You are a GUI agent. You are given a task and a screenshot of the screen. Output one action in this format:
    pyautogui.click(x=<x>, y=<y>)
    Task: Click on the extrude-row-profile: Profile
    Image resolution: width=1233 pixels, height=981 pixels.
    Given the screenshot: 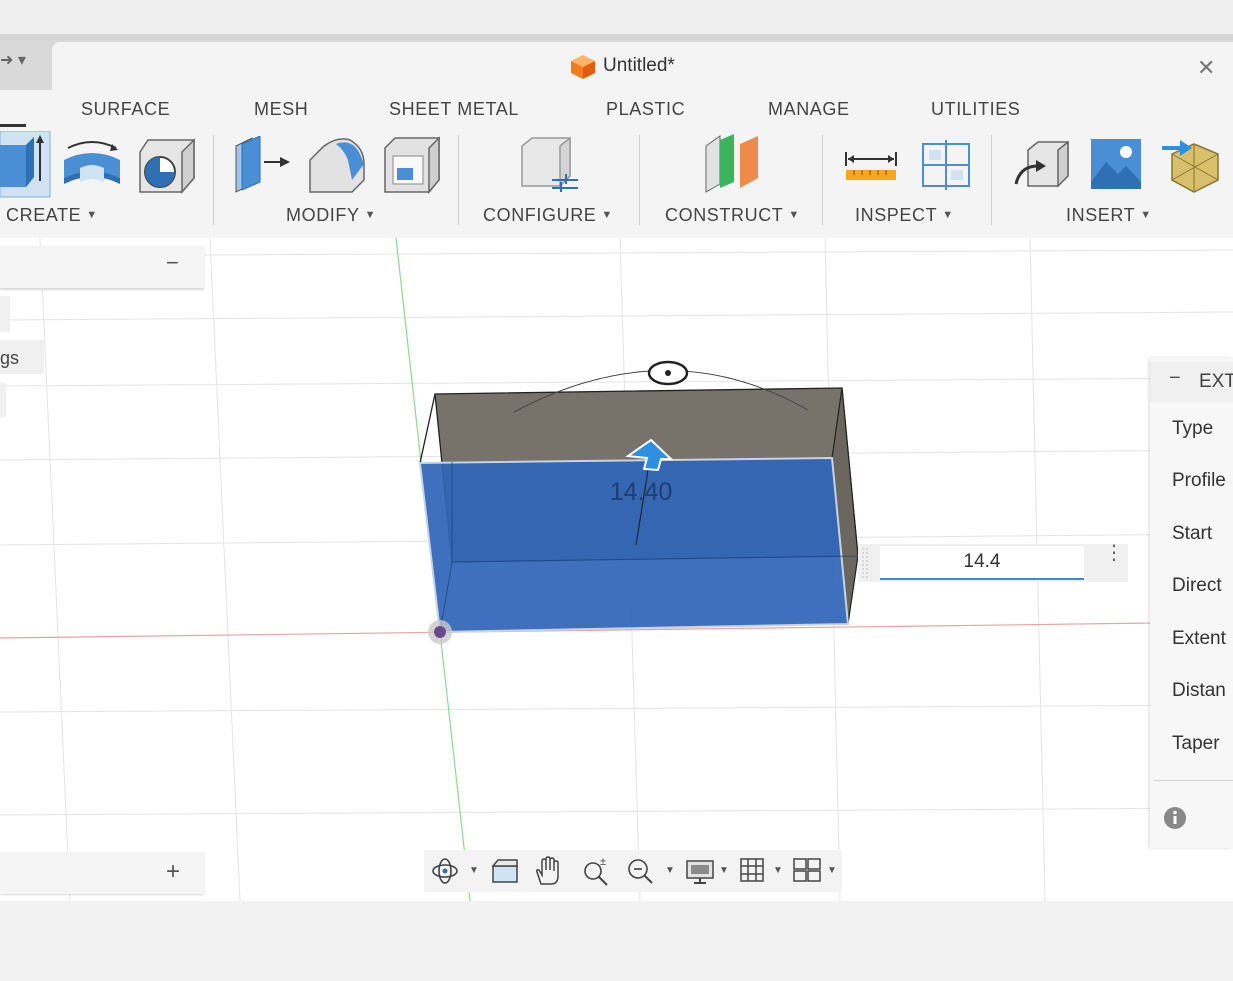 What is the action you would take?
    pyautogui.click(x=1199, y=481)
    